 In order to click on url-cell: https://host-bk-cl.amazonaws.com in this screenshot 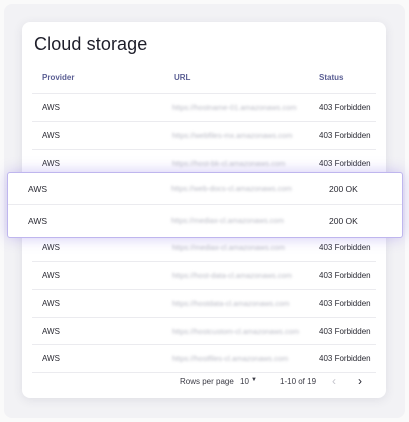, I will do `click(228, 163)`.